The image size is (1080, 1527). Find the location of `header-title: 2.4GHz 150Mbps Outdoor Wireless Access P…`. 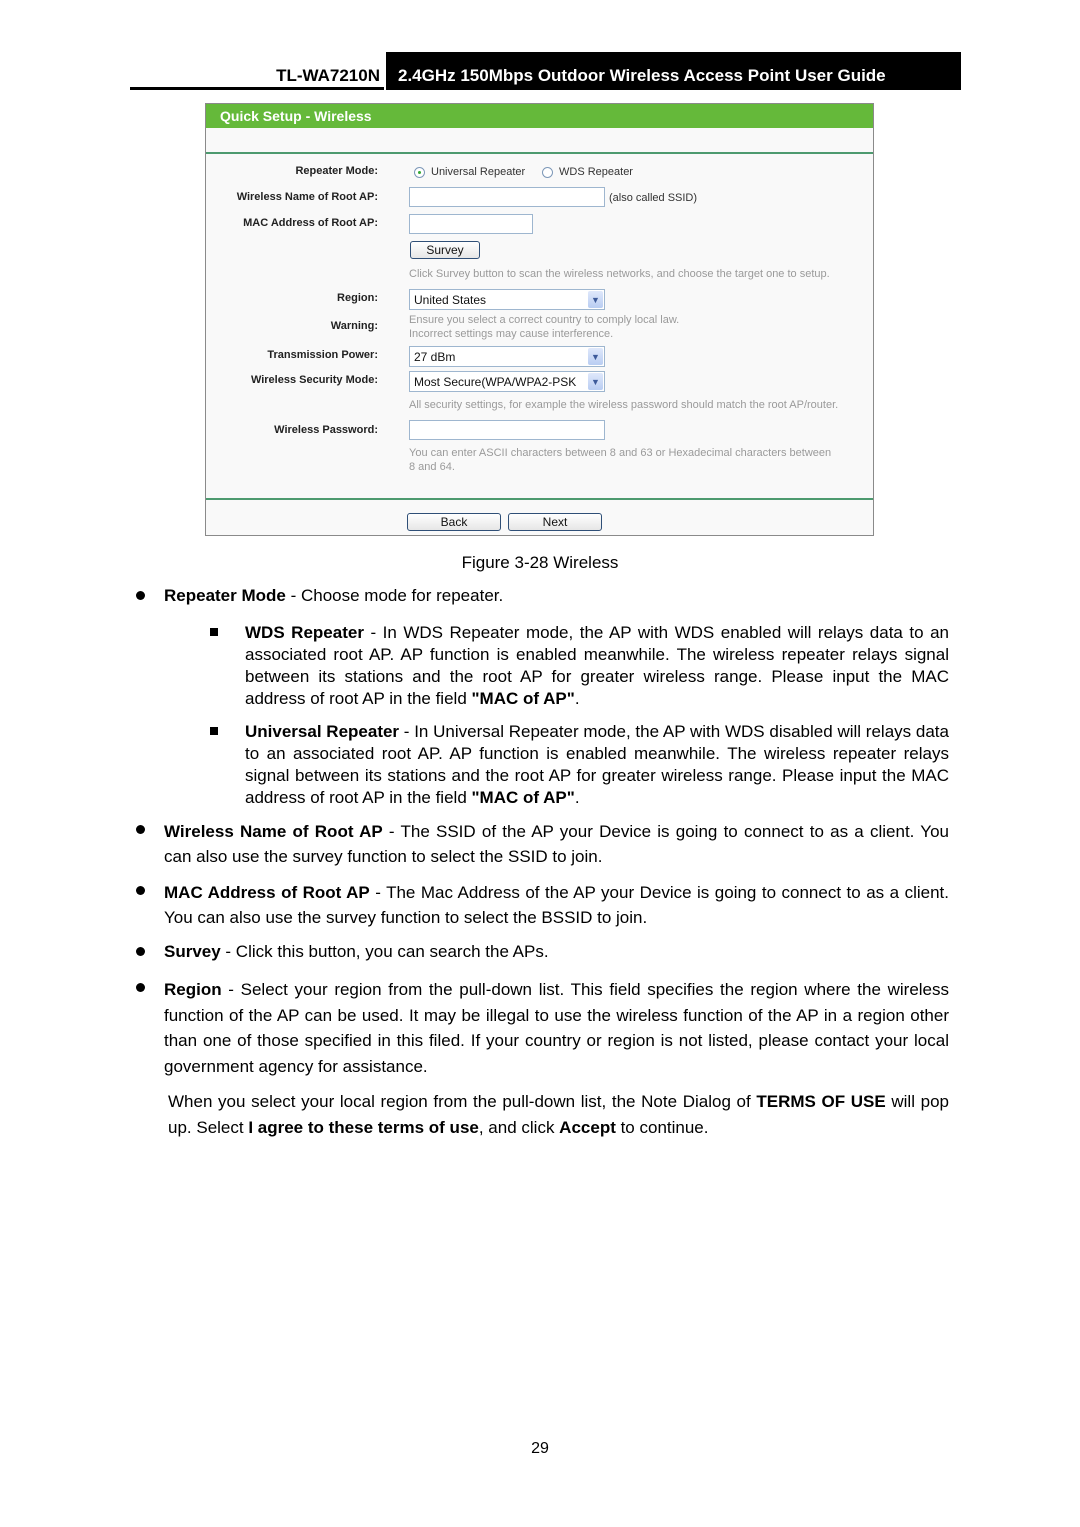

header-title: 2.4GHz 150Mbps Outdoor Wireless Access P… is located at coordinates (642, 75).